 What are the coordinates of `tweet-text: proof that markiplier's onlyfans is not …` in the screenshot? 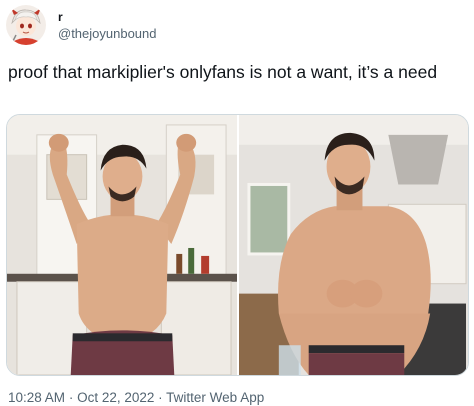 It's located at (223, 72).